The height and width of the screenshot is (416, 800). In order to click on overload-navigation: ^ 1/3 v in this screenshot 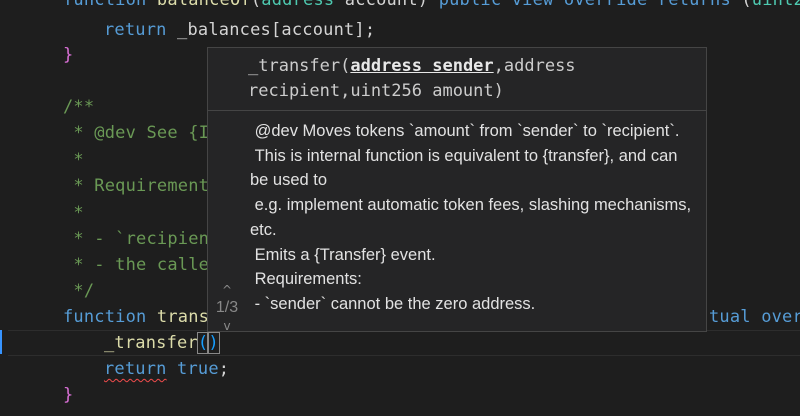, I will do `click(227, 307)`.